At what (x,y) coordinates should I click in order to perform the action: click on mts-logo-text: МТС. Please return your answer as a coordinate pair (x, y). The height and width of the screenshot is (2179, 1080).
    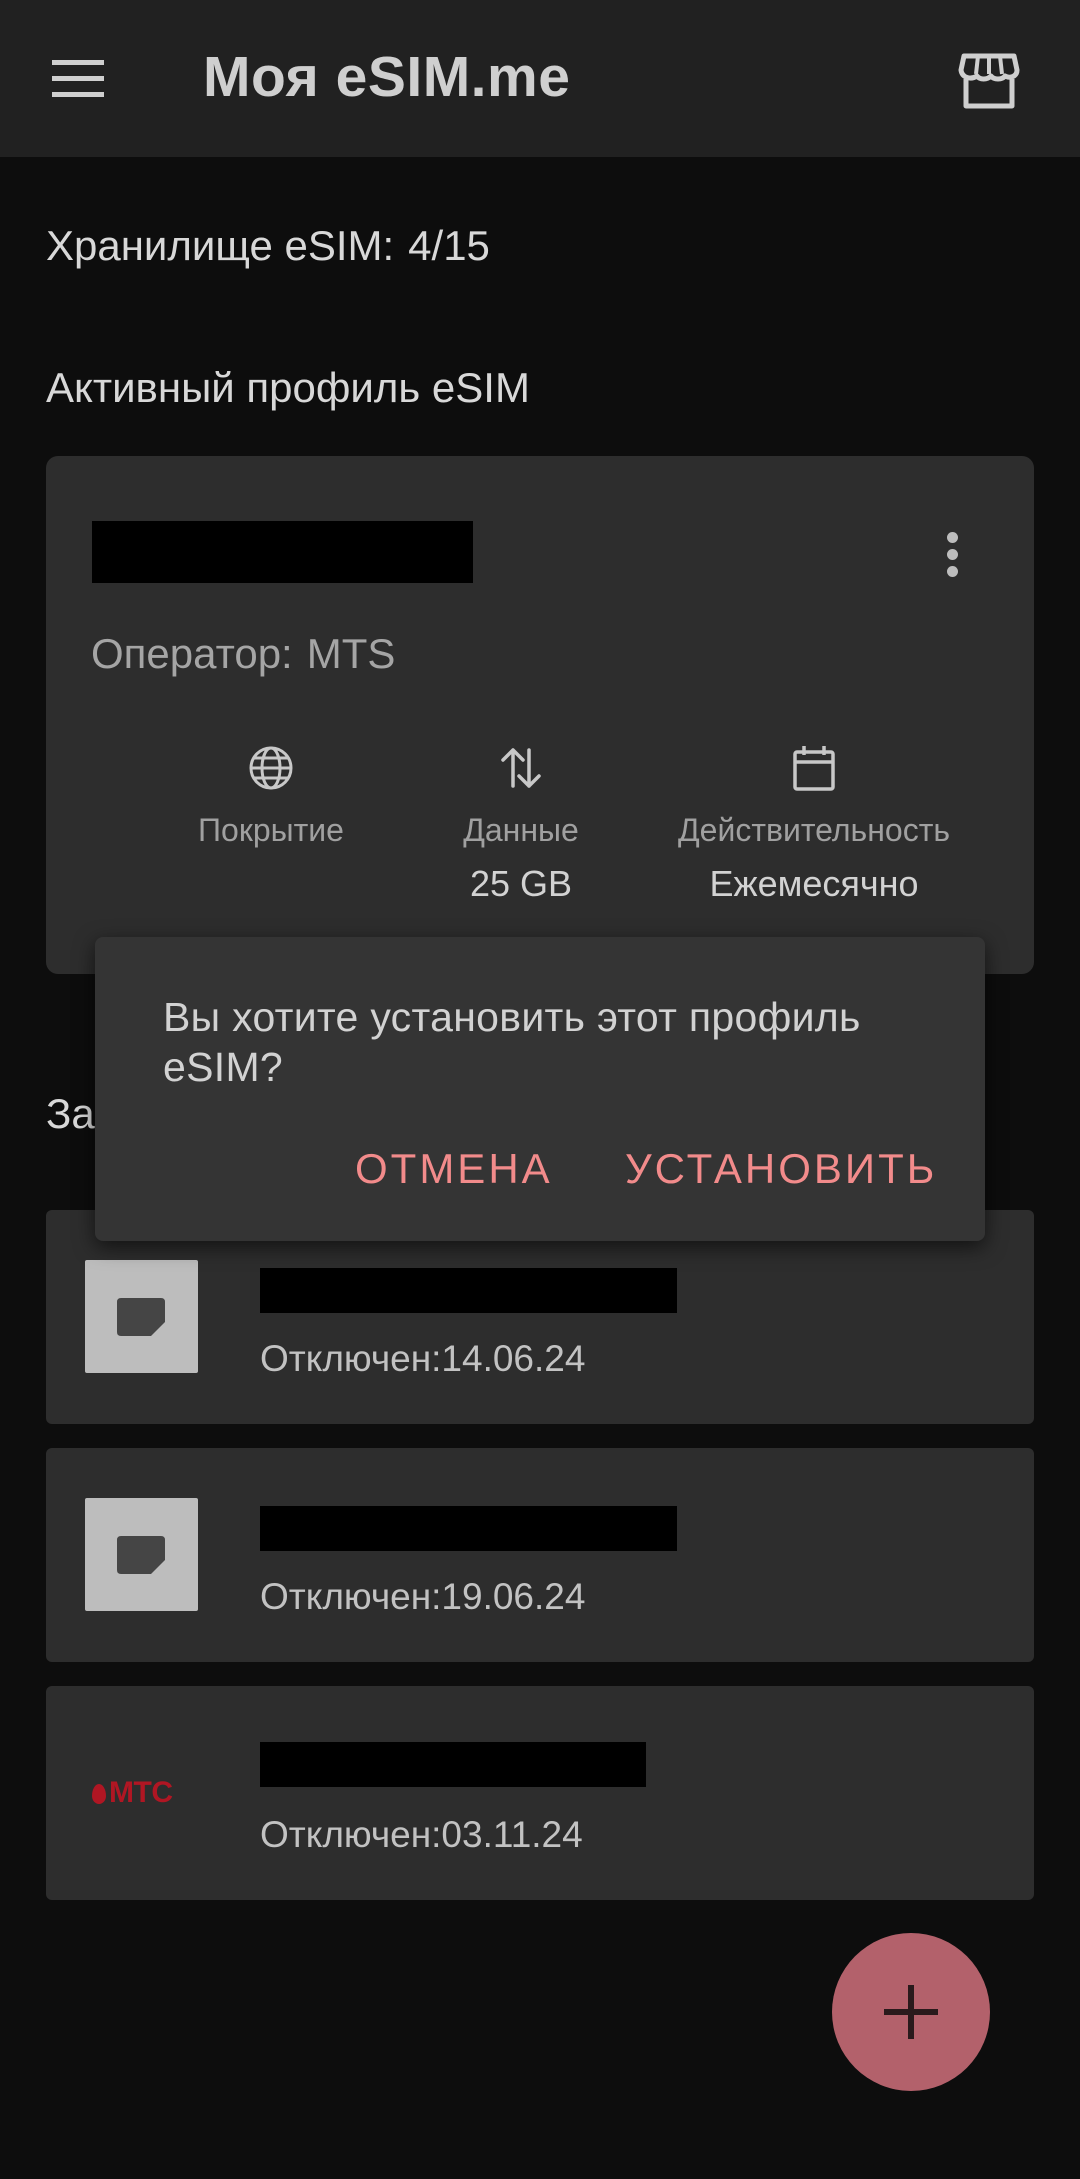
    Looking at the image, I should click on (141, 1792).